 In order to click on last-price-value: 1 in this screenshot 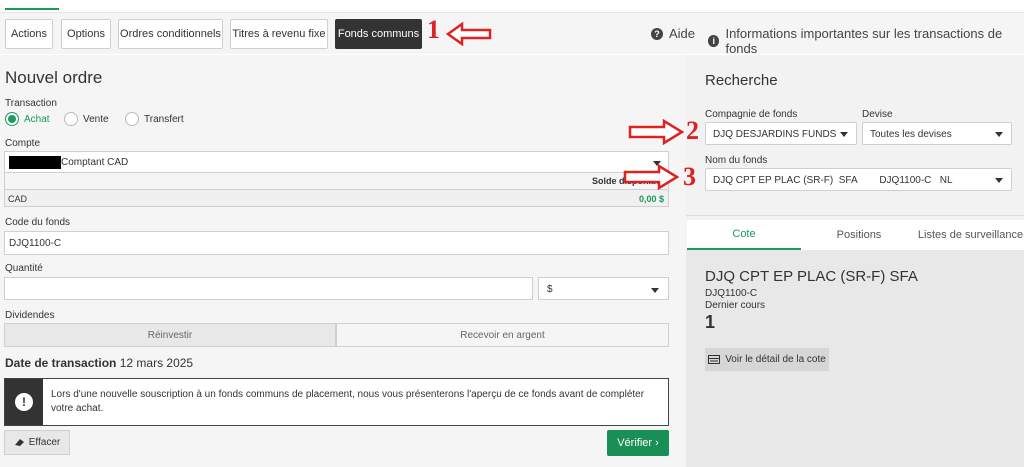, I will do `click(710, 322)`.